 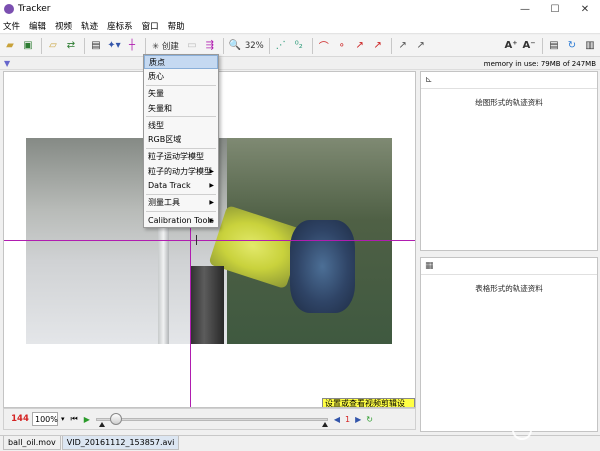 What do you see at coordinates (337, 419) in the screenshot?
I see `step-back-button: ◀` at bounding box center [337, 419].